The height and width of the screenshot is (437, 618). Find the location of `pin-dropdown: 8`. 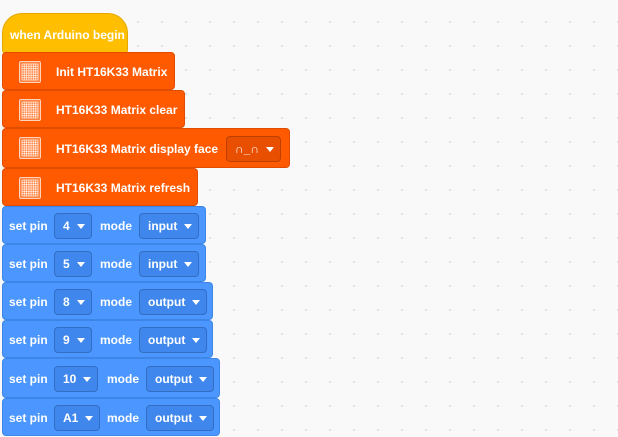

pin-dropdown: 8 is located at coordinates (73, 302).